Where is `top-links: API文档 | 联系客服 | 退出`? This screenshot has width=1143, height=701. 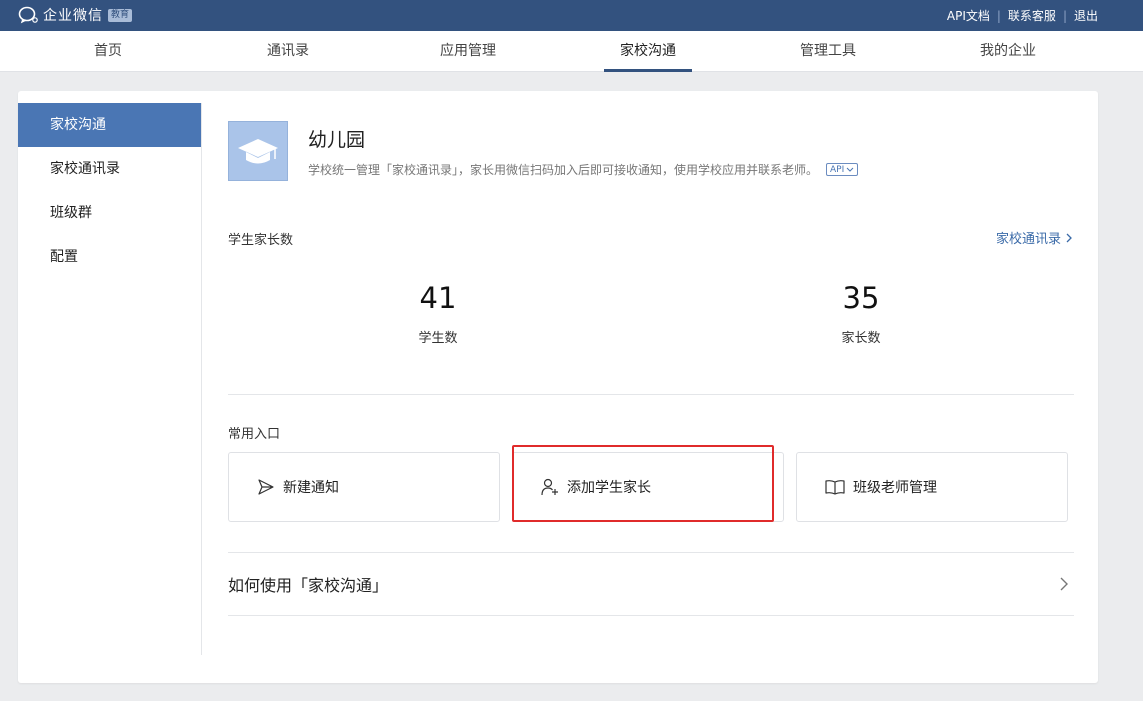 top-links: API文档 | 联系客服 | 退出 is located at coordinates (1022, 15).